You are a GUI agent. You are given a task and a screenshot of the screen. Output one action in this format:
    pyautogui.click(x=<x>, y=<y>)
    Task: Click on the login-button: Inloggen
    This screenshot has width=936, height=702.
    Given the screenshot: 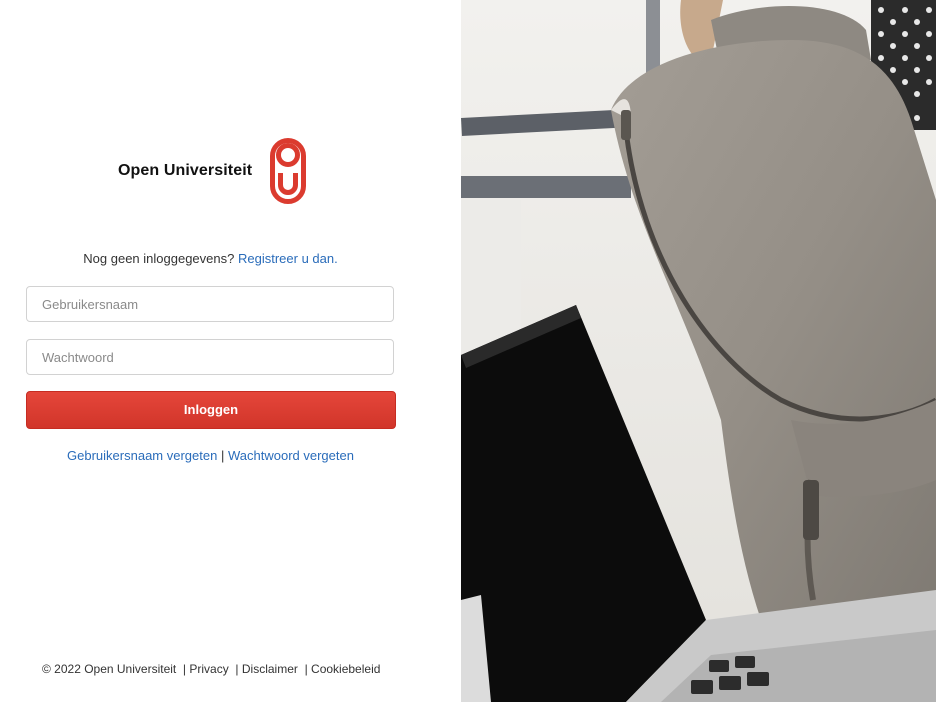 What is the action you would take?
    pyautogui.click(x=211, y=410)
    